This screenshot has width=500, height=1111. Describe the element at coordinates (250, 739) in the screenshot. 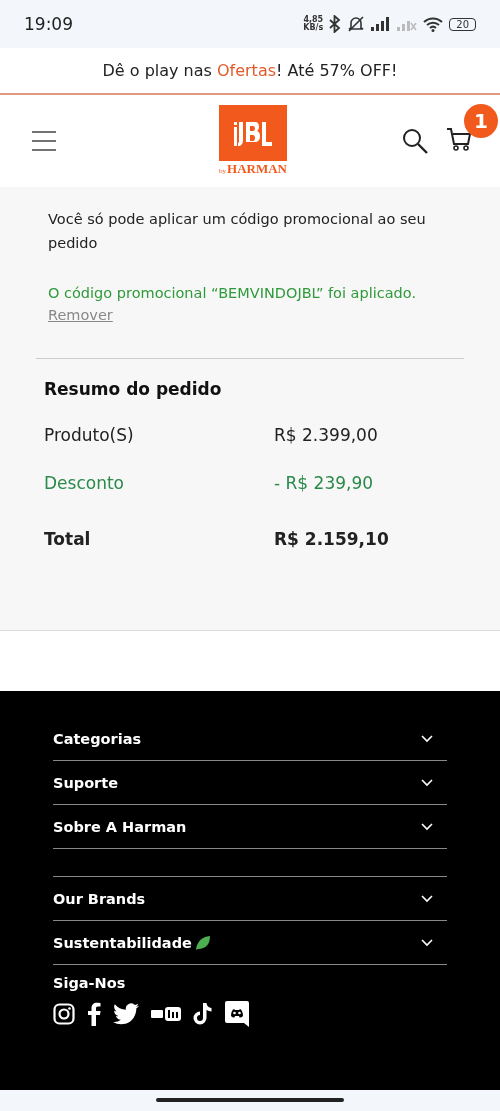

I see `footer-section-toggle: Categorias` at that location.